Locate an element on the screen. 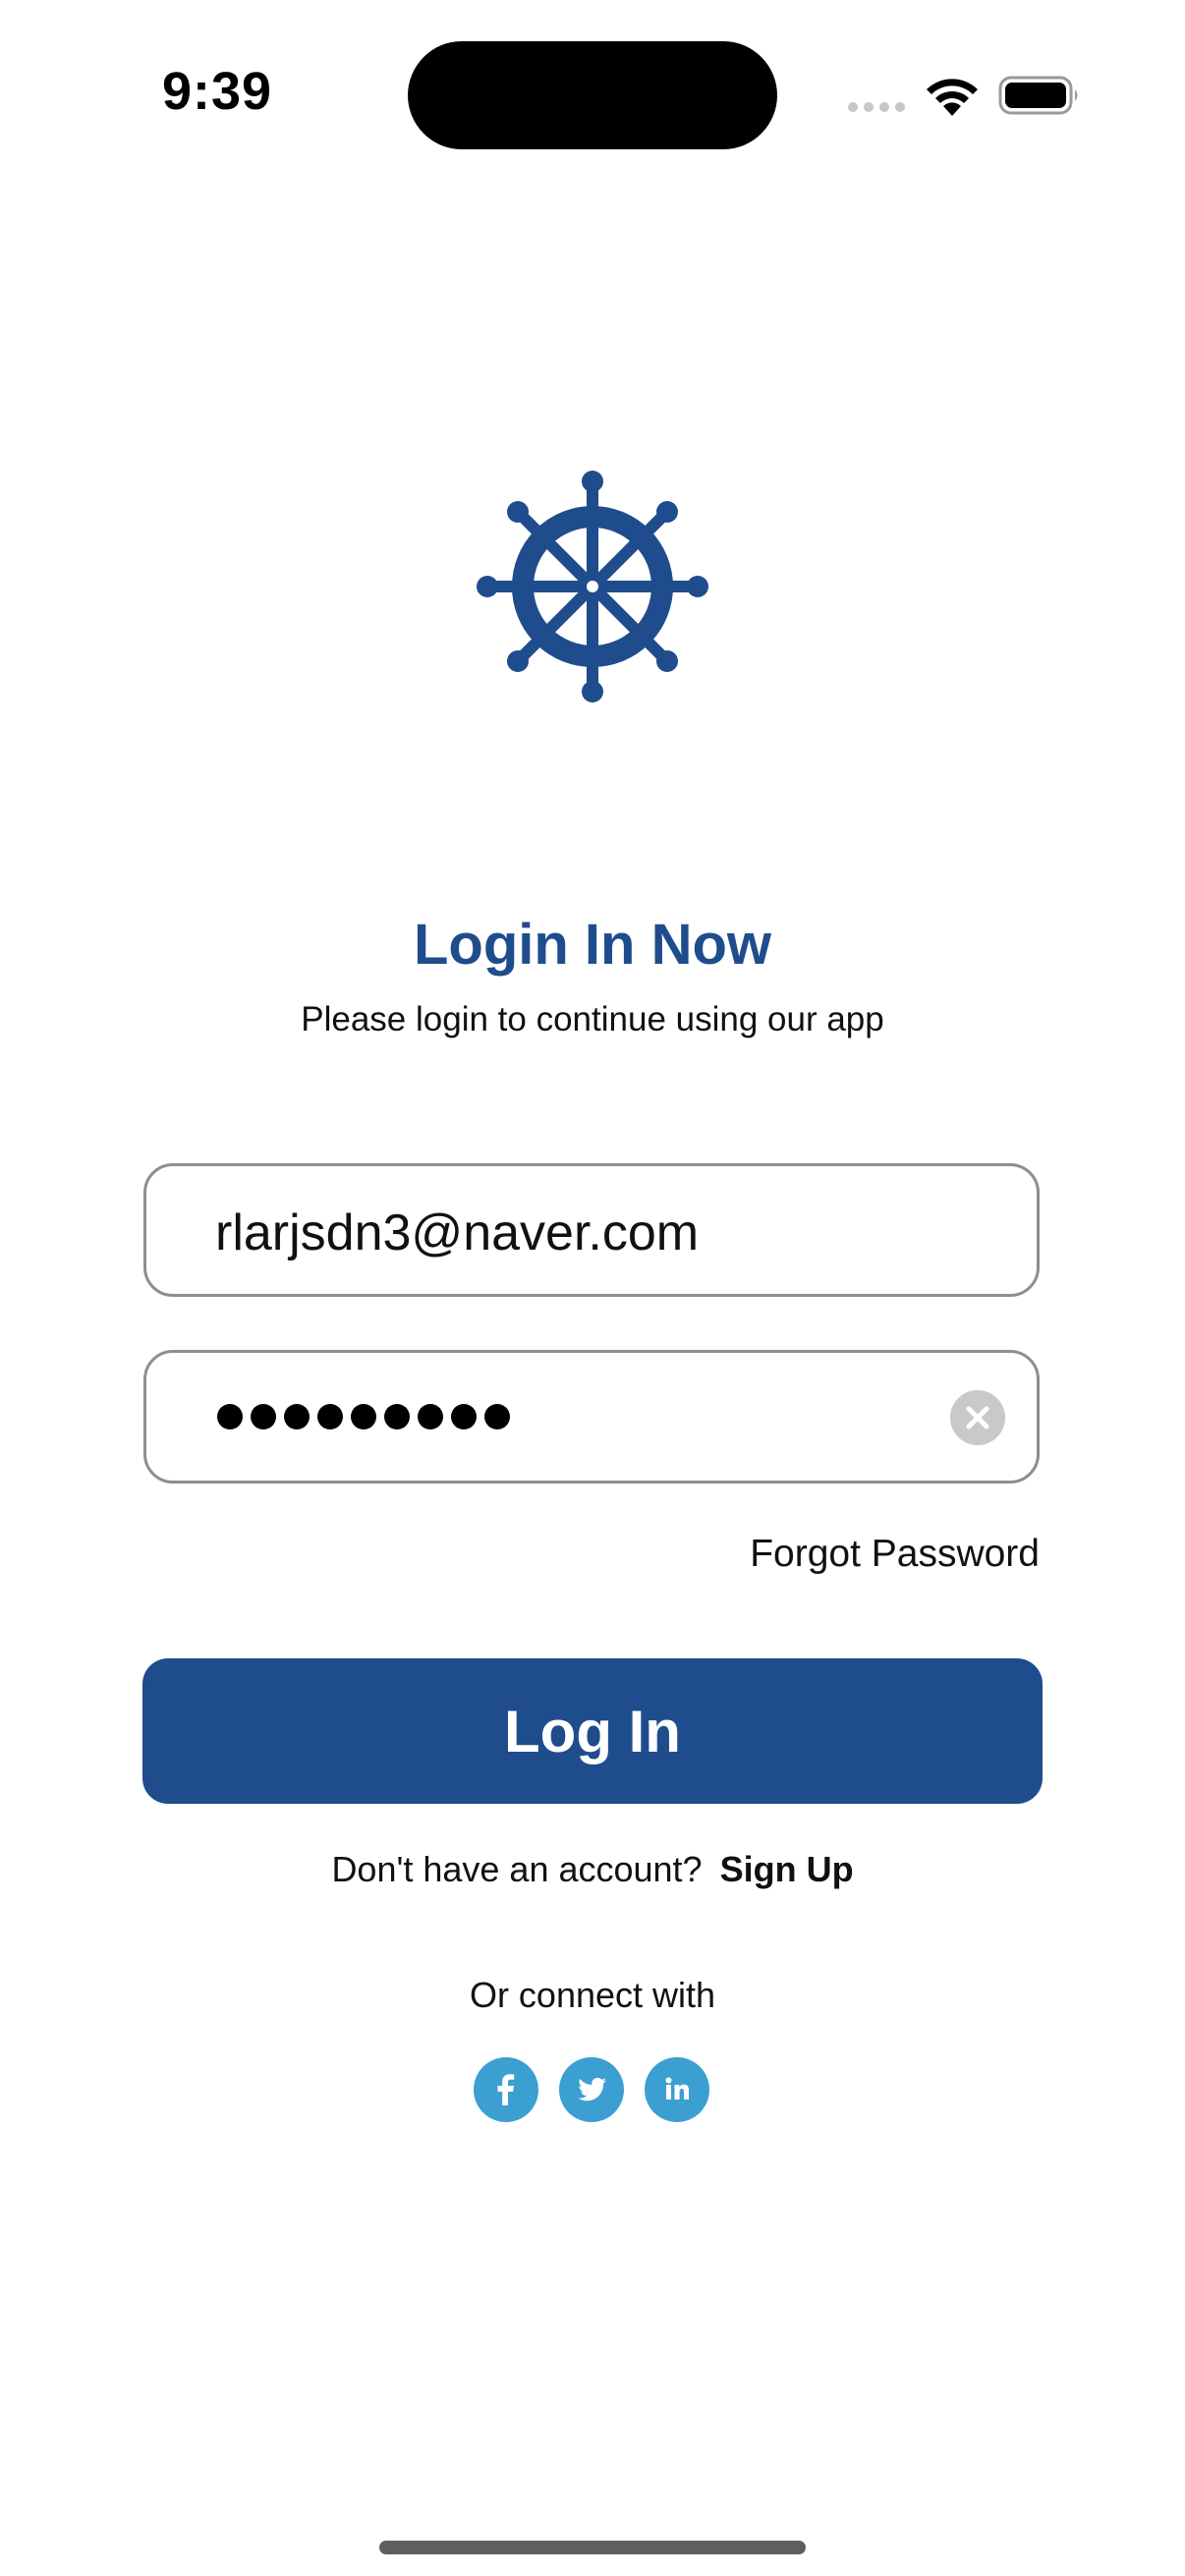 This screenshot has width=1185, height=2576. twitter-button is located at coordinates (592, 2089).